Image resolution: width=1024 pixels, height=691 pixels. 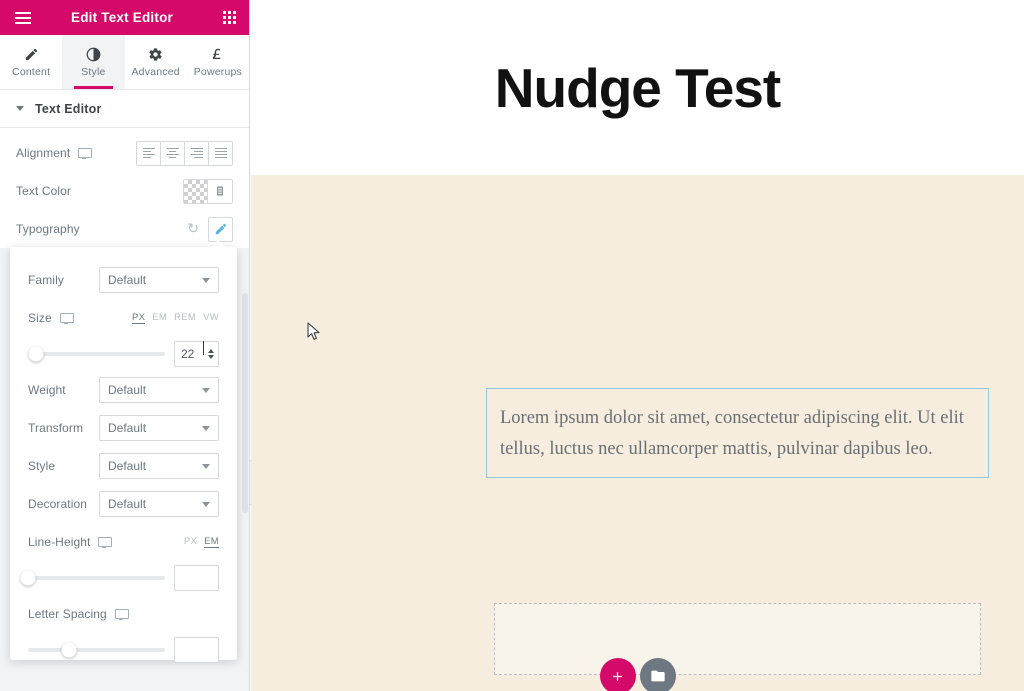 What do you see at coordinates (96, 354) in the screenshot?
I see `size-slider` at bounding box center [96, 354].